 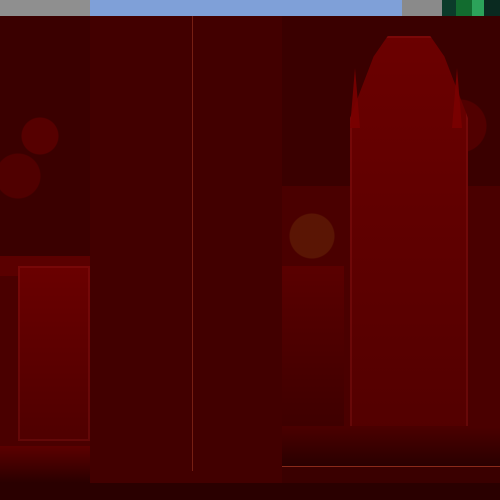 What do you see at coordinates (192, 243) in the screenshot?
I see `middle-divider` at bounding box center [192, 243].